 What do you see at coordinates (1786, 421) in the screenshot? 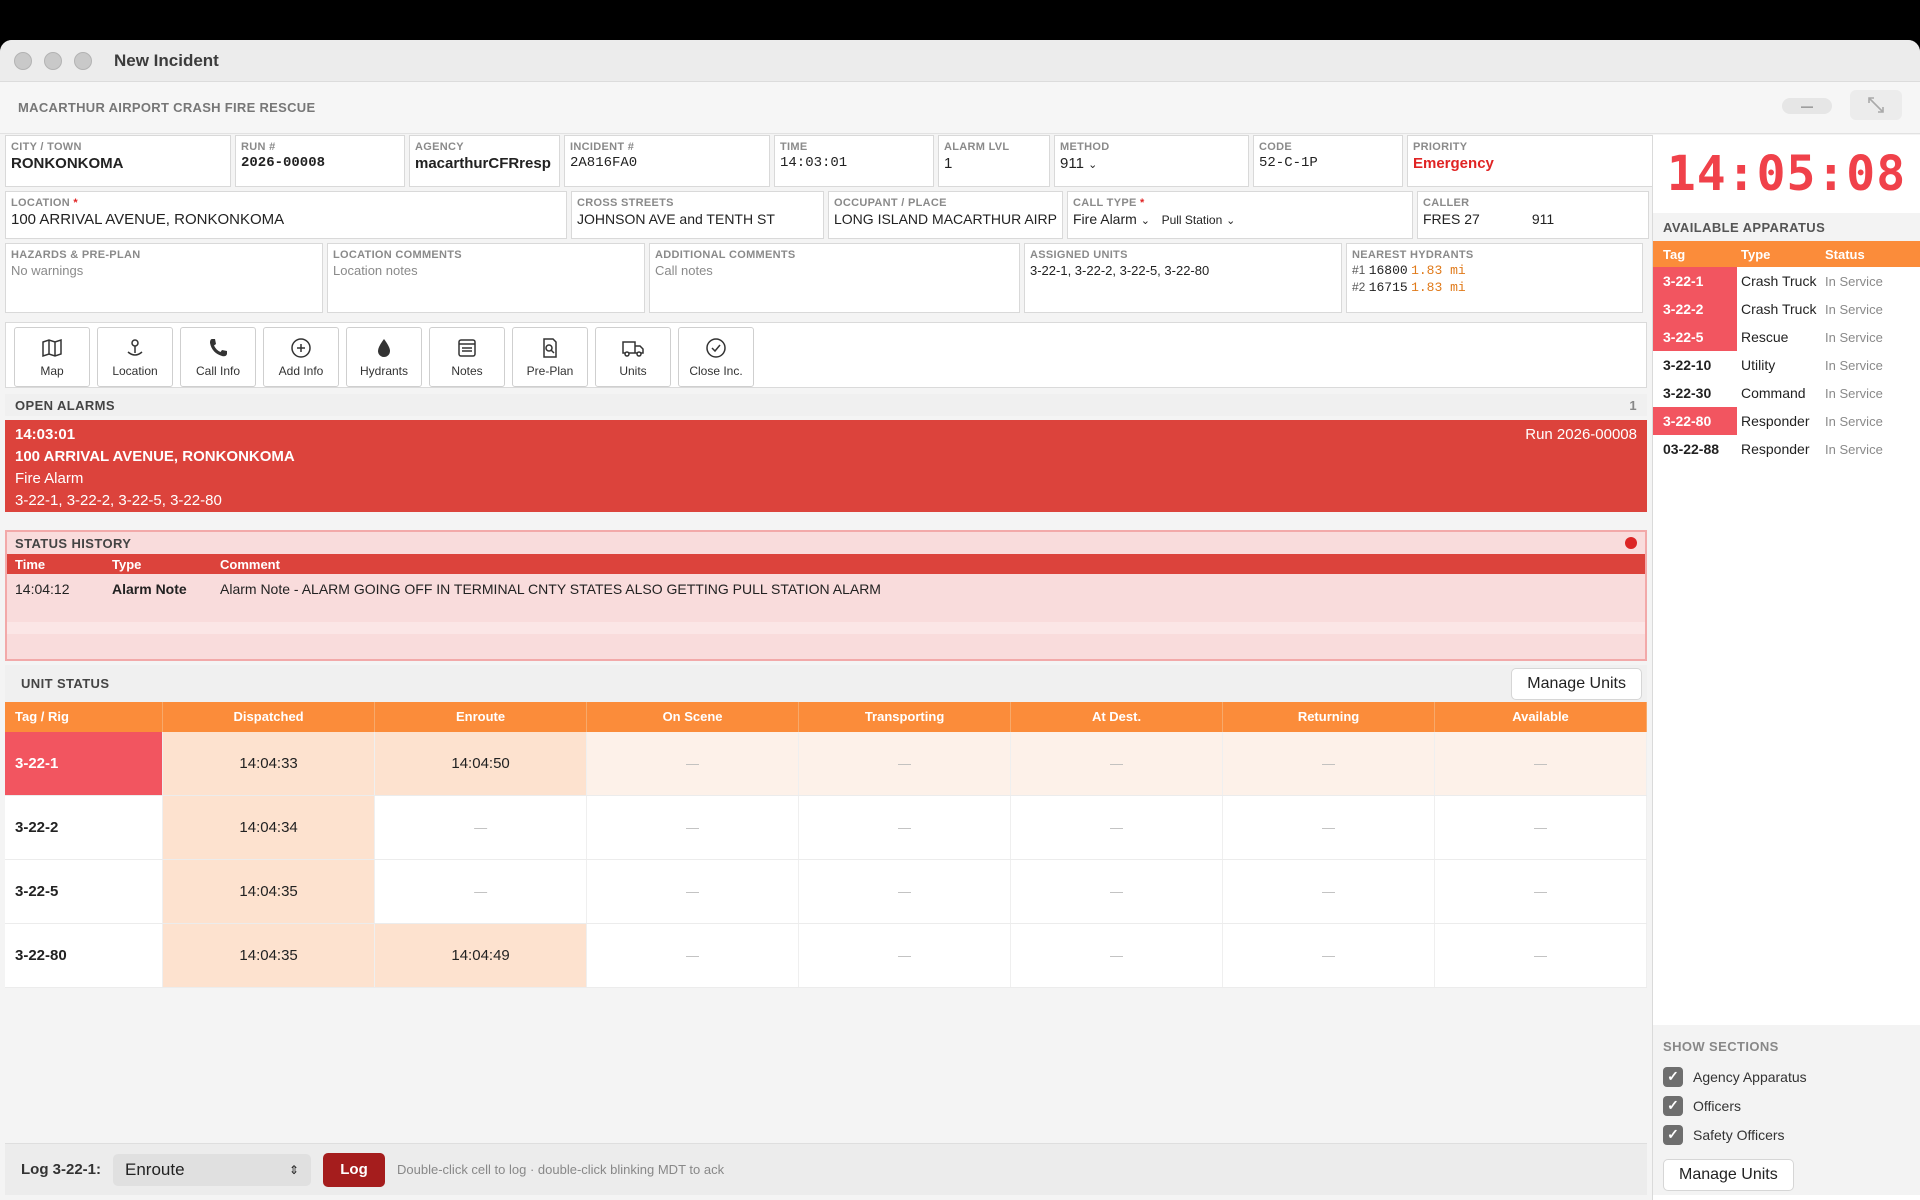
I see `apparatus-row: 3-22-80 Responder In Service` at bounding box center [1786, 421].